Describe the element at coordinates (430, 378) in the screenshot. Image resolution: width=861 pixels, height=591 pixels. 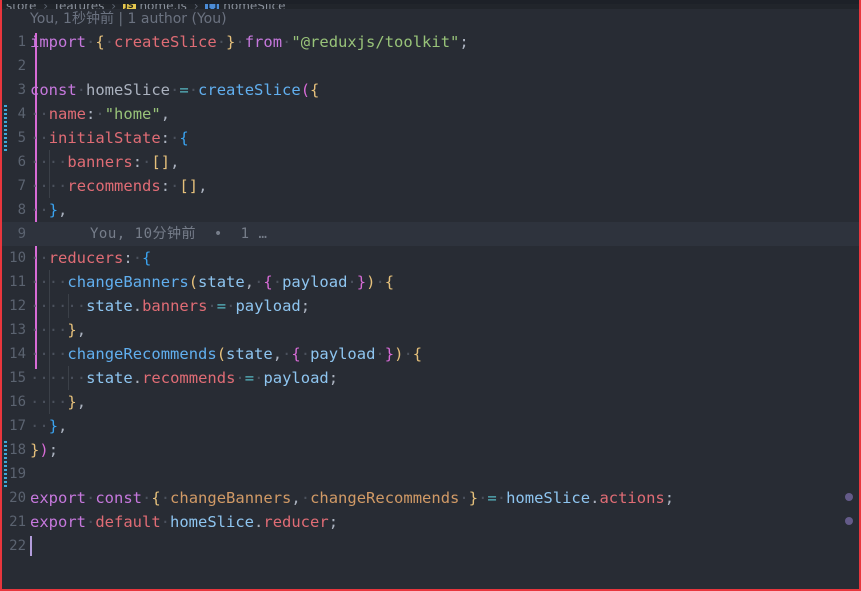
I see `code-line: 15 ······state.recommends·=·payload;` at that location.